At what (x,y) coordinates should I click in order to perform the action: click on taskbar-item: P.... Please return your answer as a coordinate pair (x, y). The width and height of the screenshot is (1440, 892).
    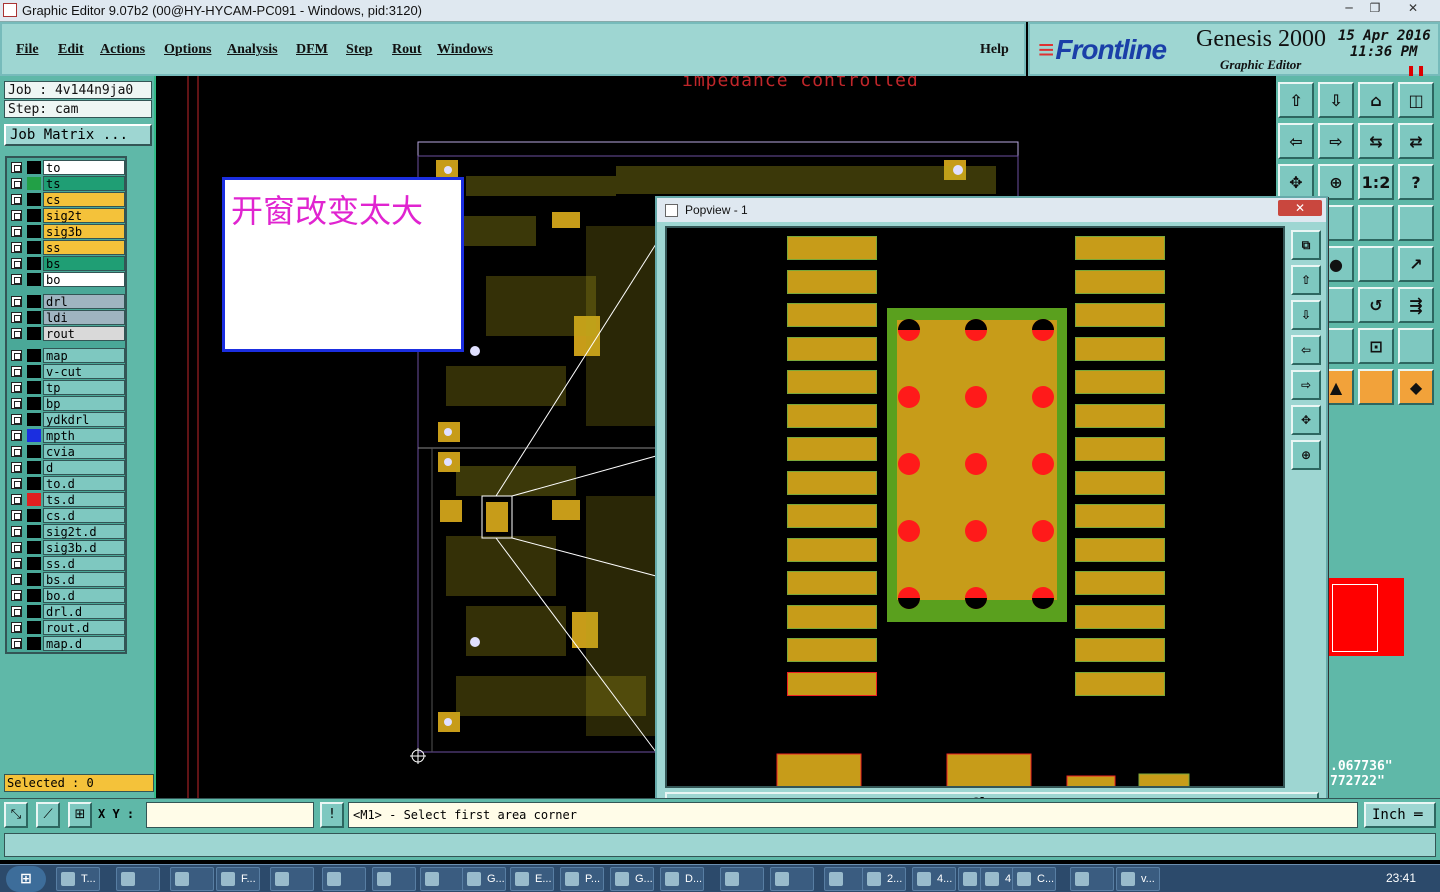
    Looking at the image, I should click on (582, 879).